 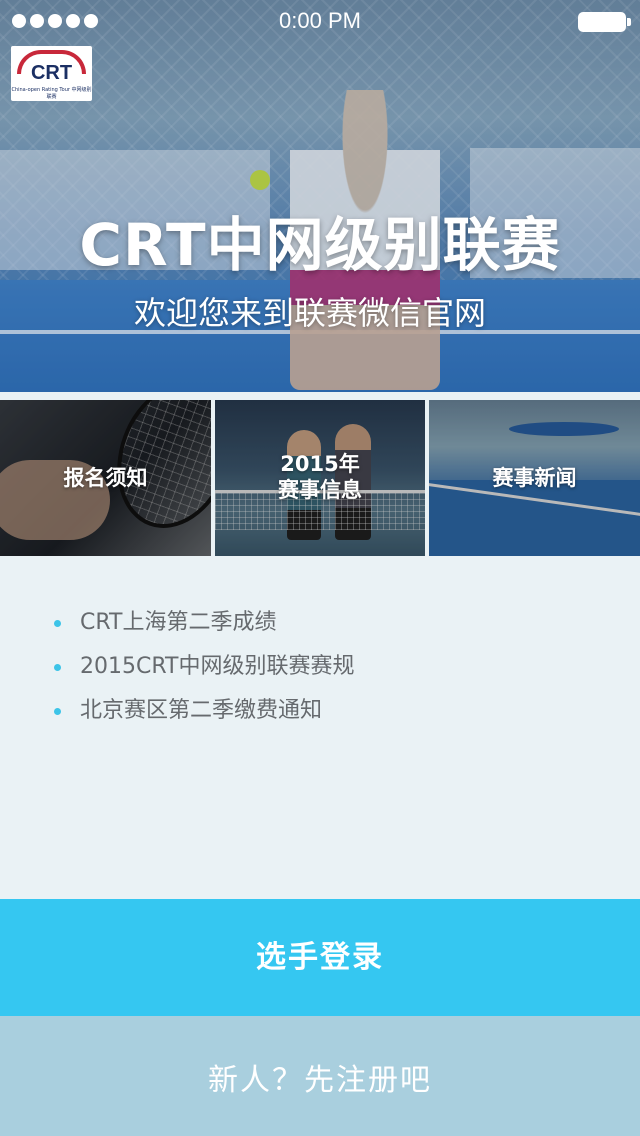 I want to click on tile-label: 报名须知, so click(x=105, y=478).